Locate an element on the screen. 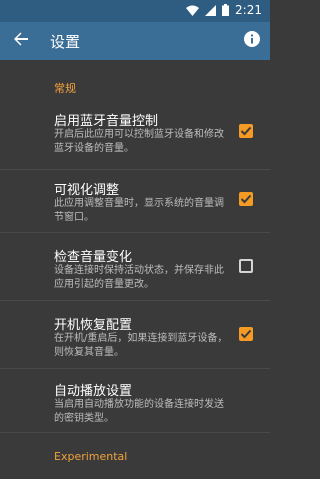 This screenshot has height=479, width=320. battery-icon is located at coordinates (226, 10).